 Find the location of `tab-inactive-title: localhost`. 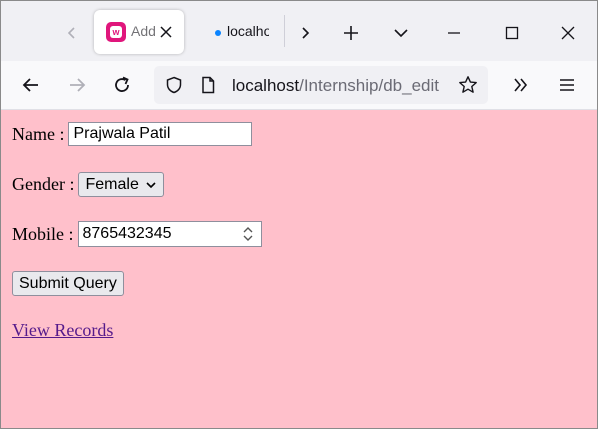

tab-inactive-title: localhost is located at coordinates (248, 31).